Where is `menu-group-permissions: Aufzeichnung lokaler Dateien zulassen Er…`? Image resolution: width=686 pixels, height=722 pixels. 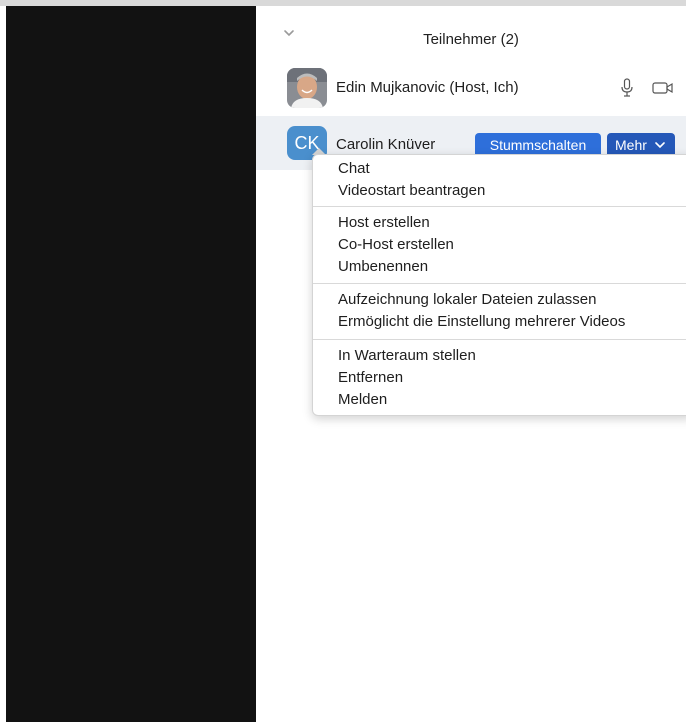
menu-group-permissions: Aufzeichnung lokaler Dateien zulassen Er… is located at coordinates (499, 311).